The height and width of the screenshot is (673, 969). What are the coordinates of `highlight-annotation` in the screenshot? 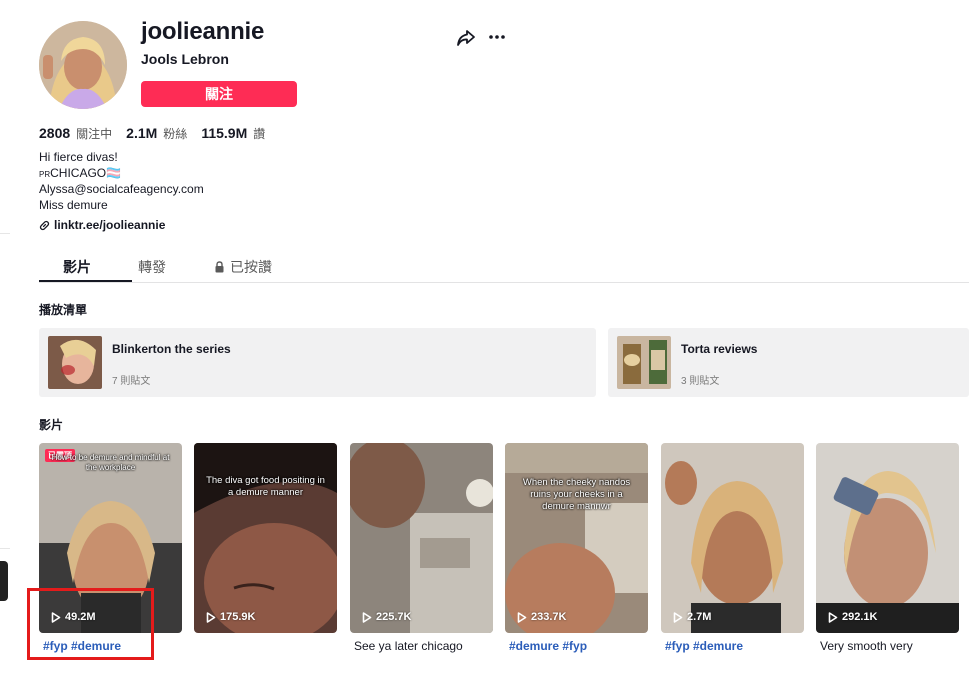 It's located at (90, 624).